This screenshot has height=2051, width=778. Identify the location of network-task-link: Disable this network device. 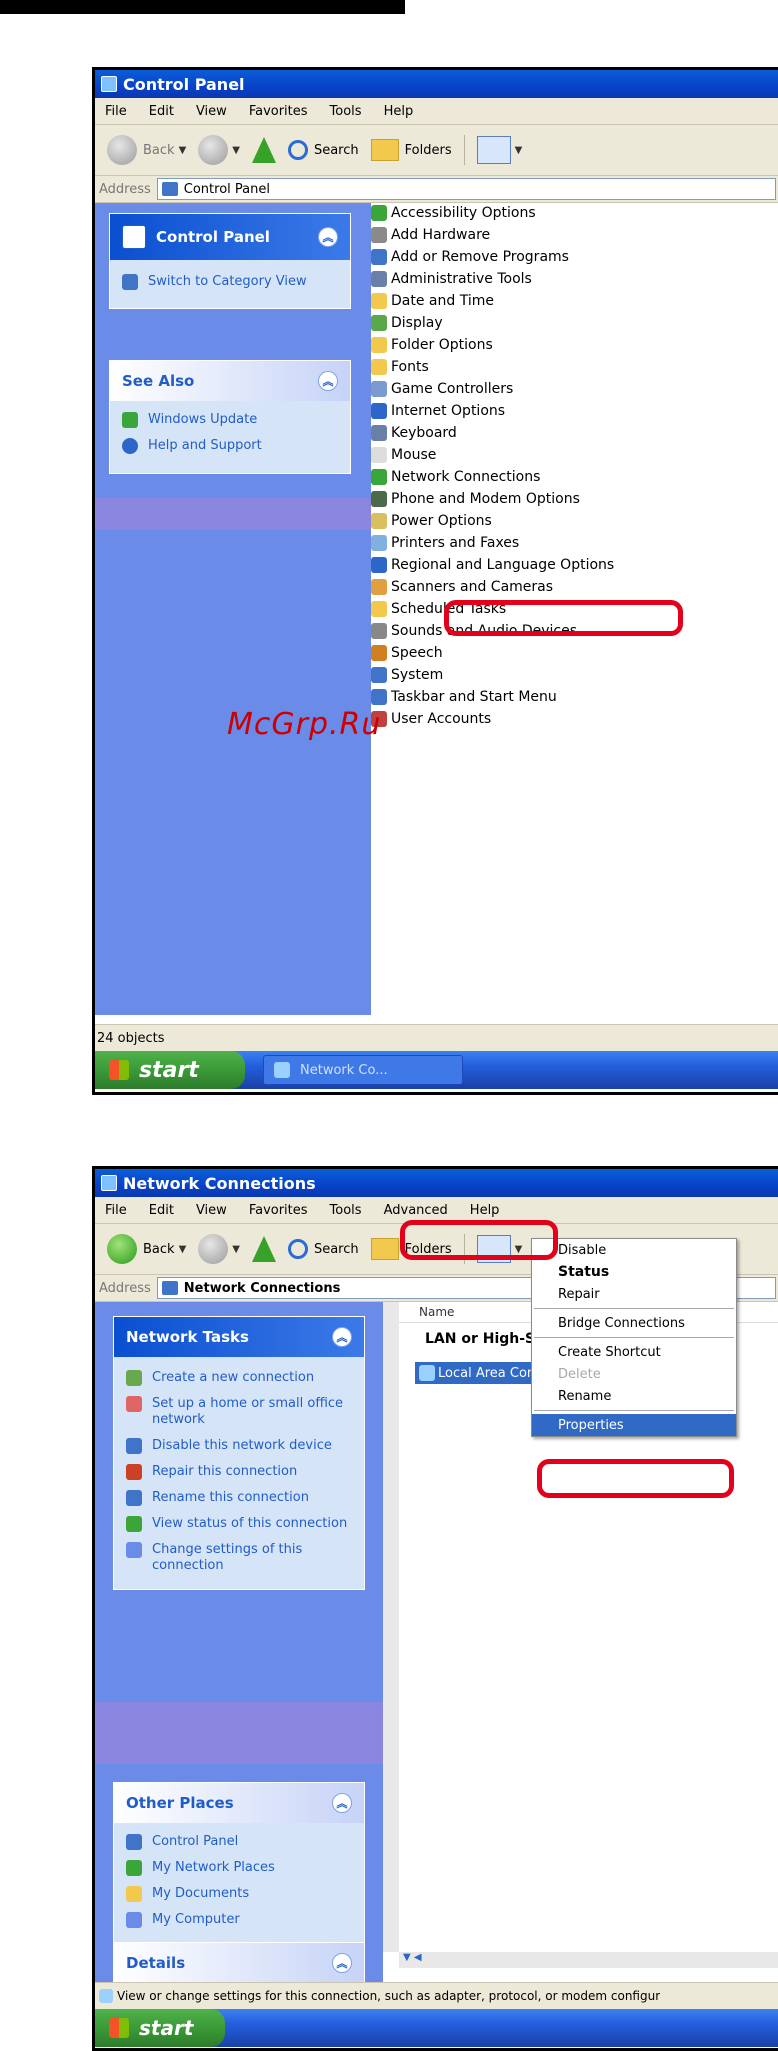
(239, 1446).